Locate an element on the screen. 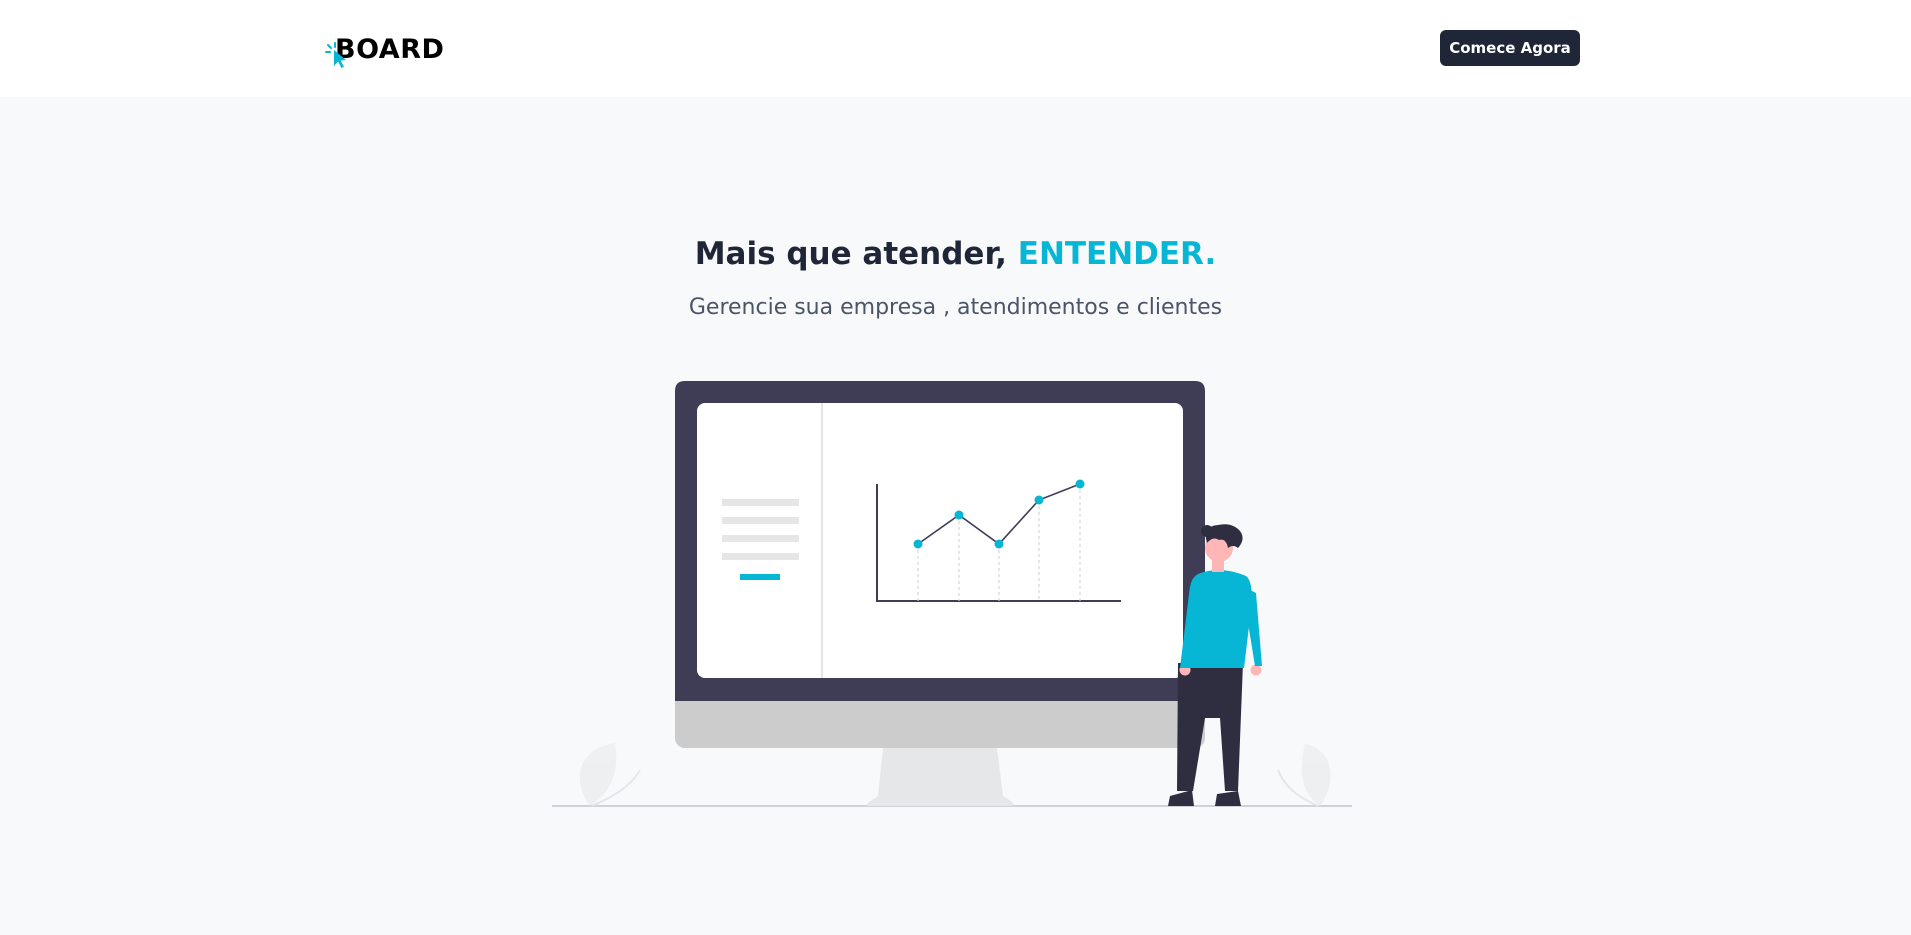 The height and width of the screenshot is (935, 1911). cursor-click-icon is located at coordinates (335, 55).